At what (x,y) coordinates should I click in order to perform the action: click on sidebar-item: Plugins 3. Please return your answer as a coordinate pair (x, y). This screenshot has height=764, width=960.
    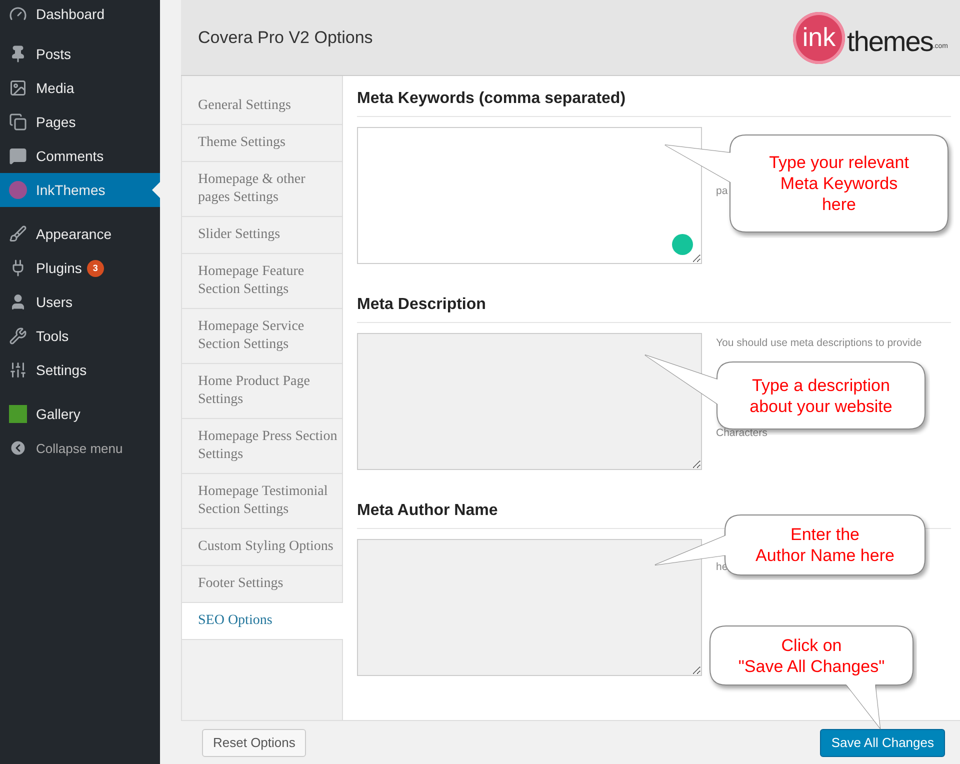
    Looking at the image, I should click on (80, 268).